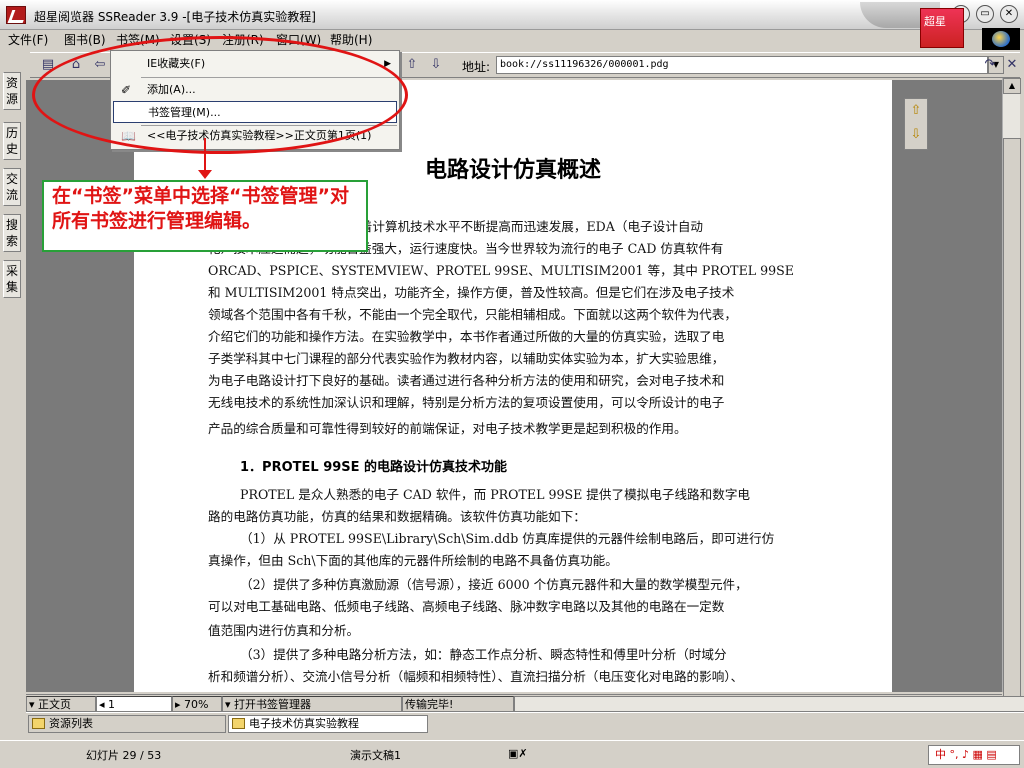 This screenshot has width=1024, height=768. What do you see at coordinates (742, 65) in the screenshot?
I see `address-input: book://ss11196326/000001.pdg` at bounding box center [742, 65].